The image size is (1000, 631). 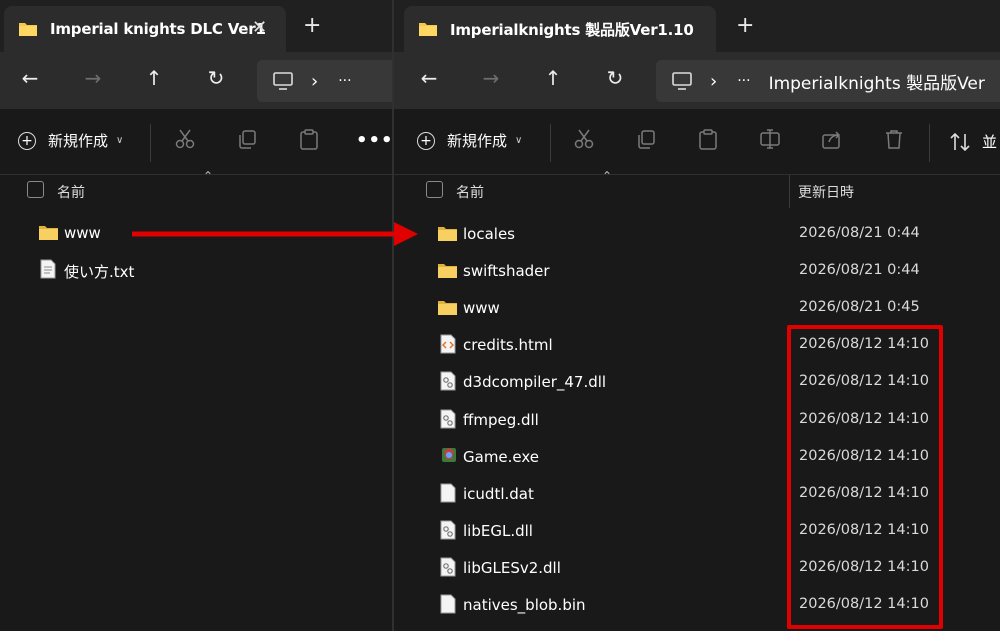 I want to click on list-item: 使い方.txt, so click(x=196, y=269).